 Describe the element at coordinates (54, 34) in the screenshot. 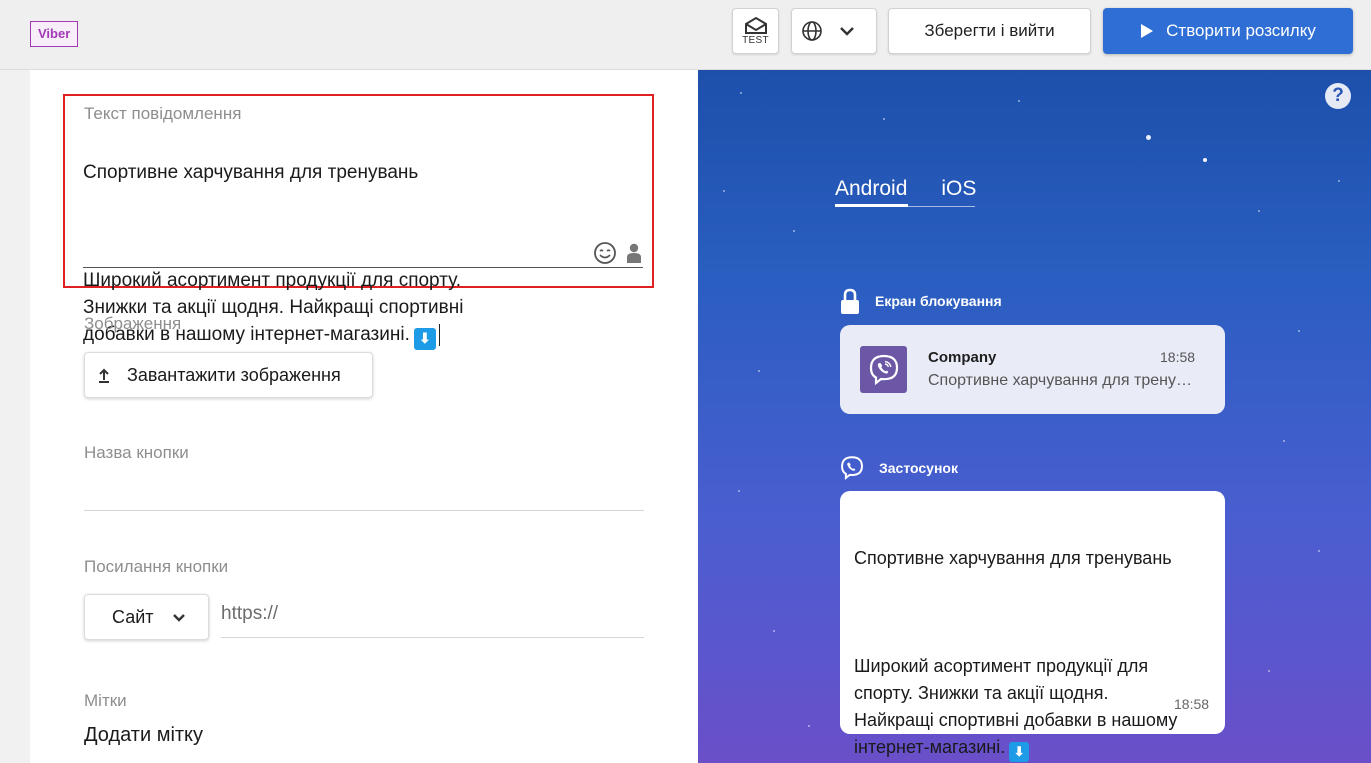

I see `channel-badge: Viber` at that location.